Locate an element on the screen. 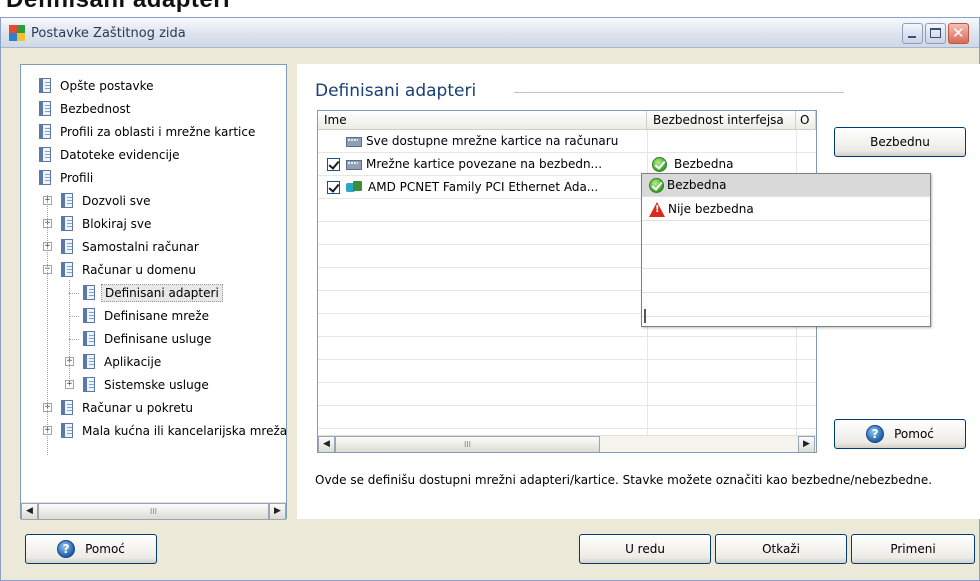  tree-item: Bezbednost is located at coordinates (85, 109).